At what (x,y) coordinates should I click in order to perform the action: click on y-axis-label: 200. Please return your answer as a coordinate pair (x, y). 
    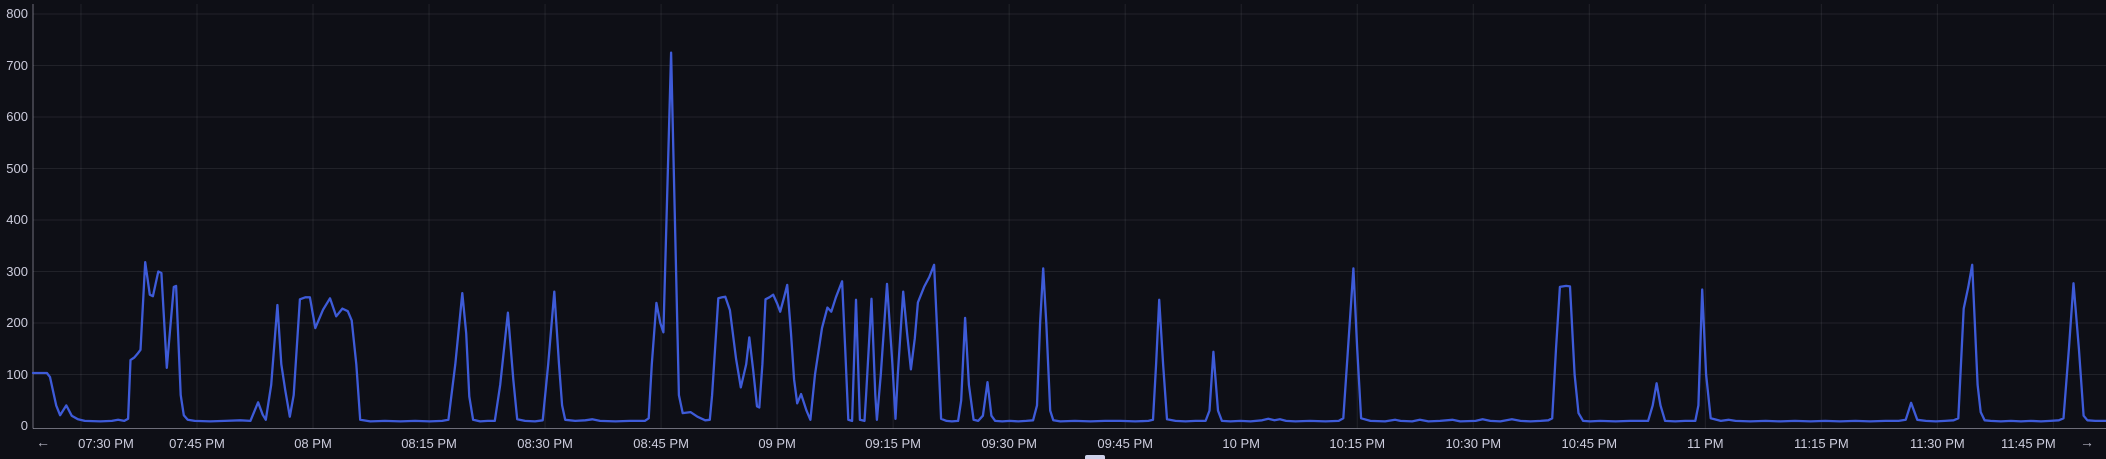
    Looking at the image, I should click on (17, 322).